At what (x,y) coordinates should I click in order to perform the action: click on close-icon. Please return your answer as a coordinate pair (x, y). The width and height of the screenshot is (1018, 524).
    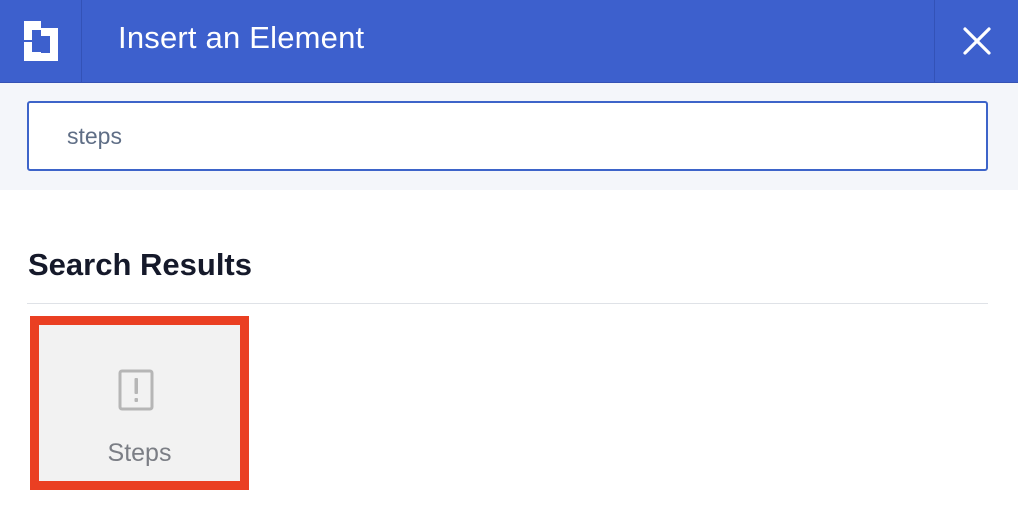
    Looking at the image, I should click on (976, 41).